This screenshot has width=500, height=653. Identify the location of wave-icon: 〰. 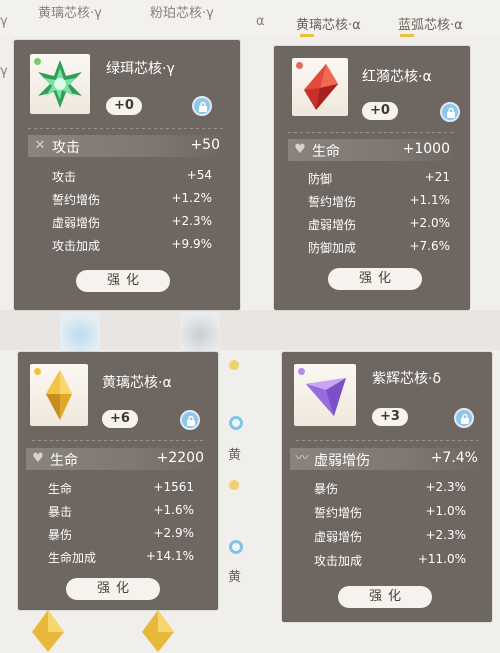
(302, 458).